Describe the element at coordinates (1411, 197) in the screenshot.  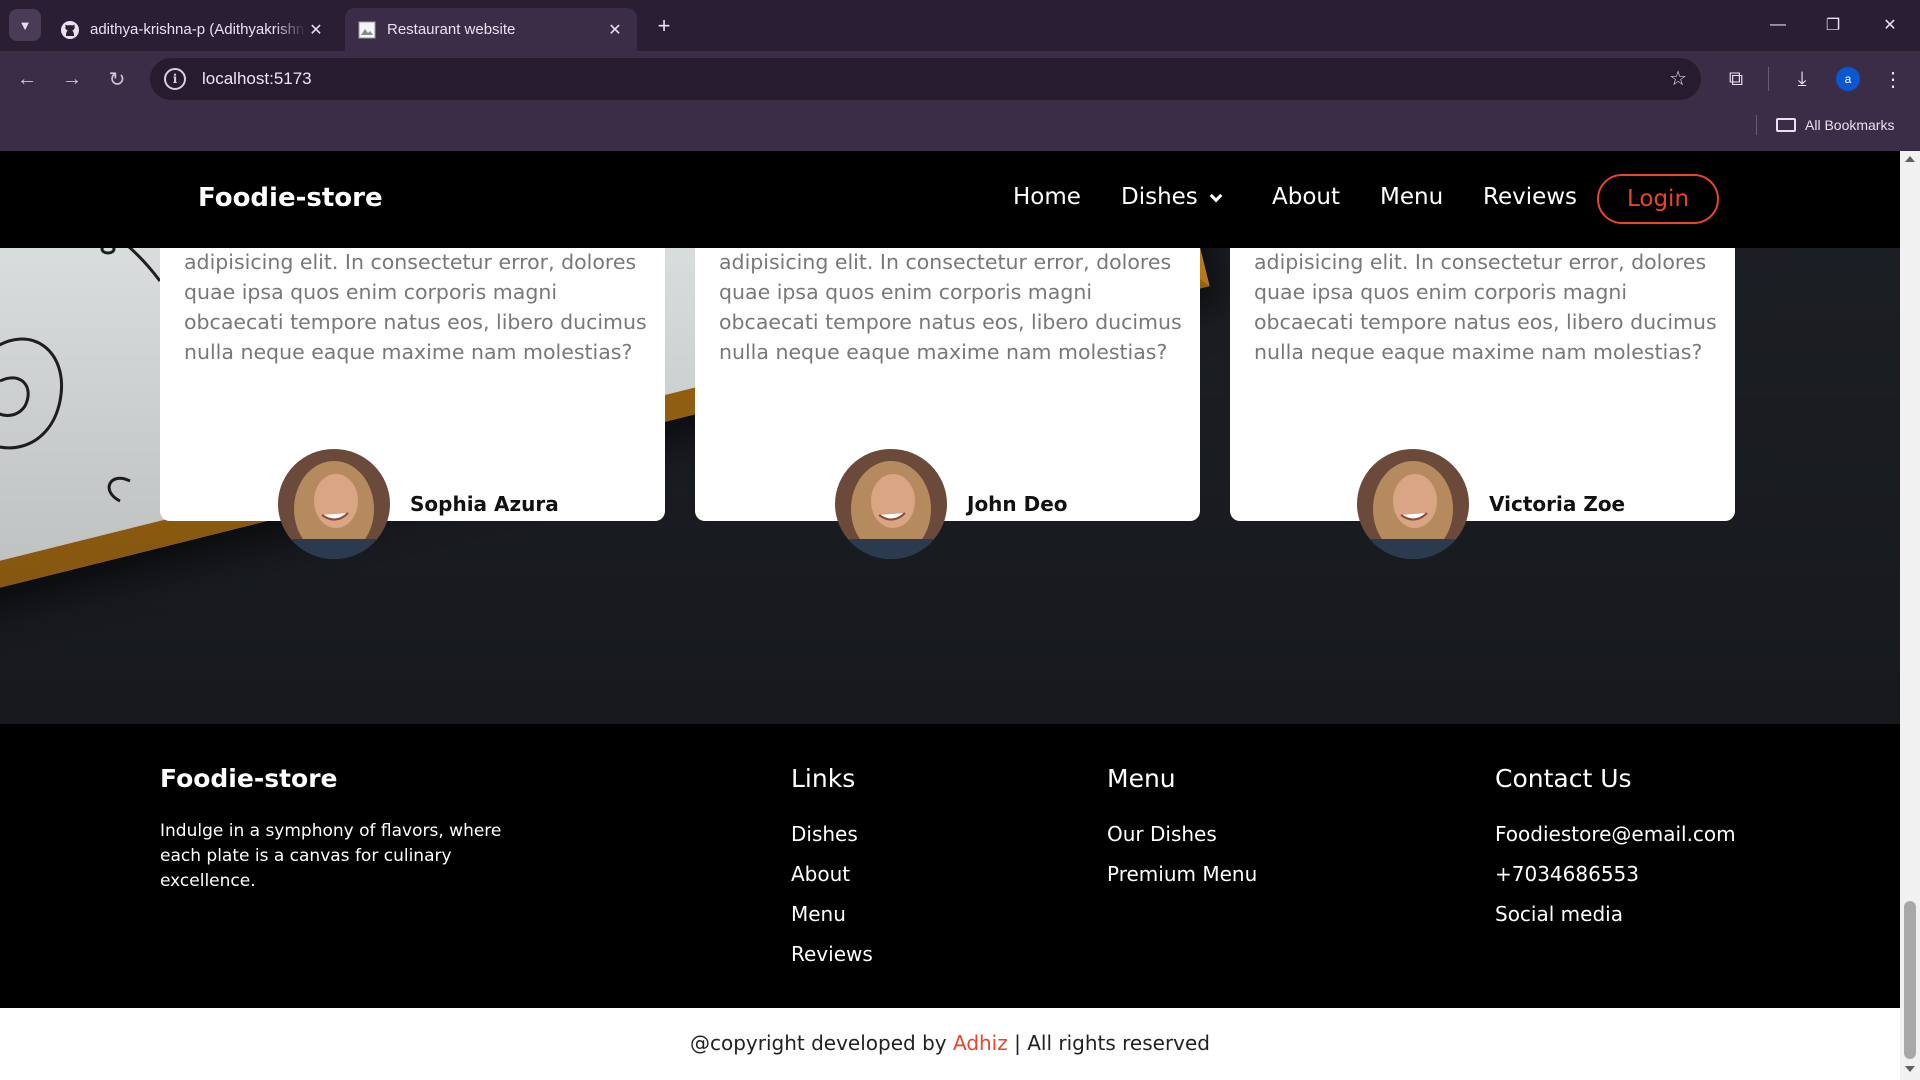
I see `nav-menu: Menu` at that location.